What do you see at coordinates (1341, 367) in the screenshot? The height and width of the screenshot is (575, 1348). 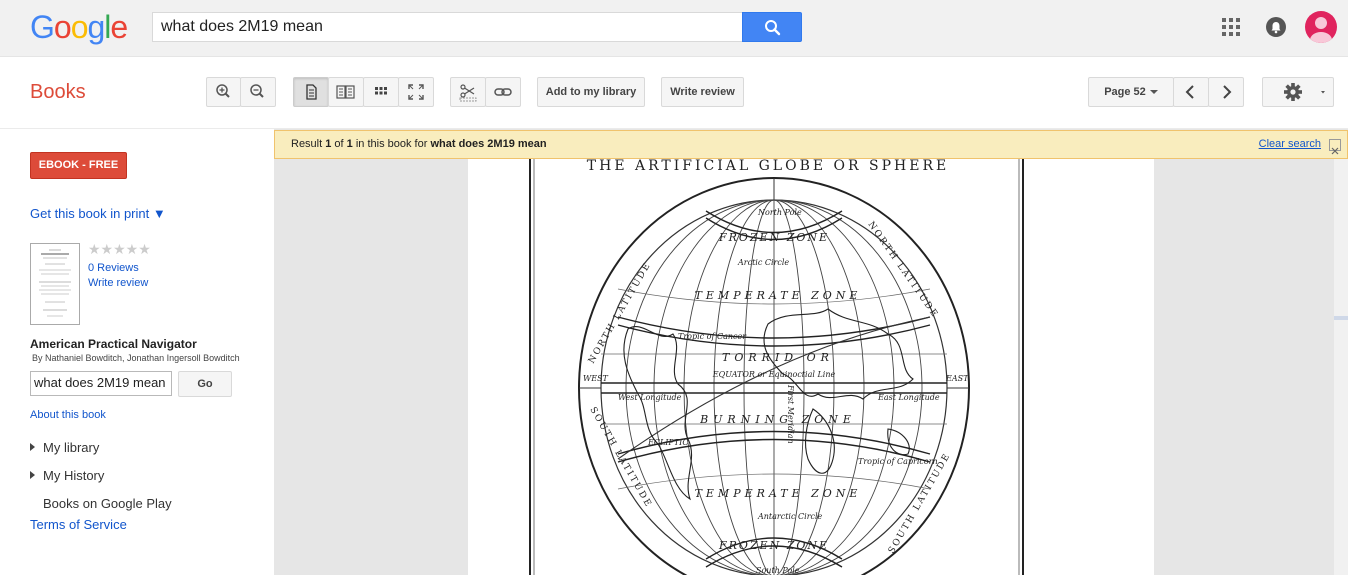 I see `viewer-scrollbar` at bounding box center [1341, 367].